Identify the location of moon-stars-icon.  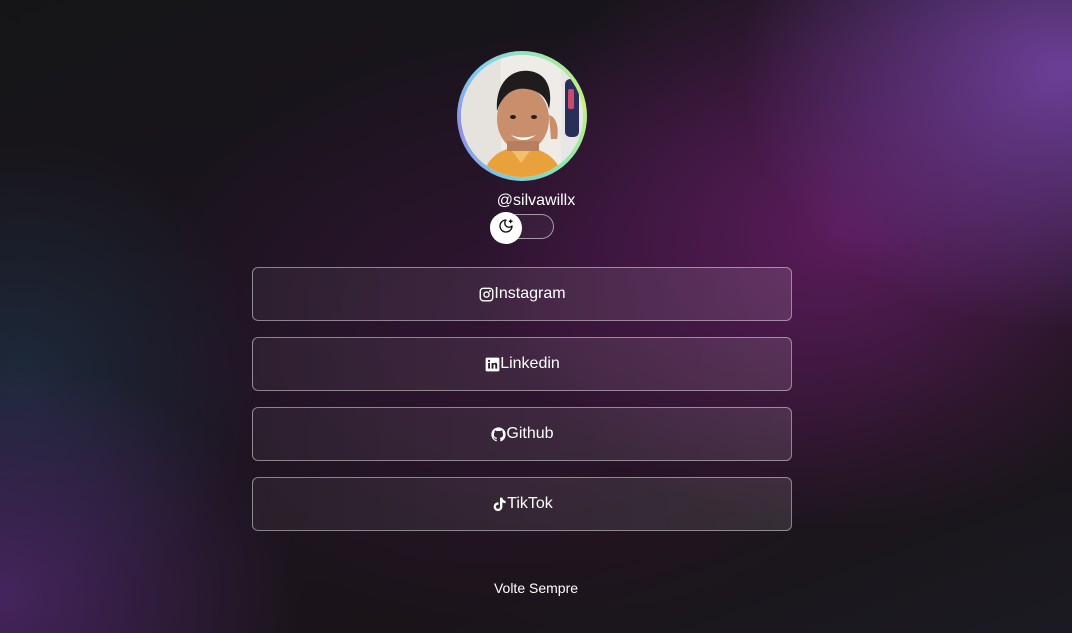
(506, 228).